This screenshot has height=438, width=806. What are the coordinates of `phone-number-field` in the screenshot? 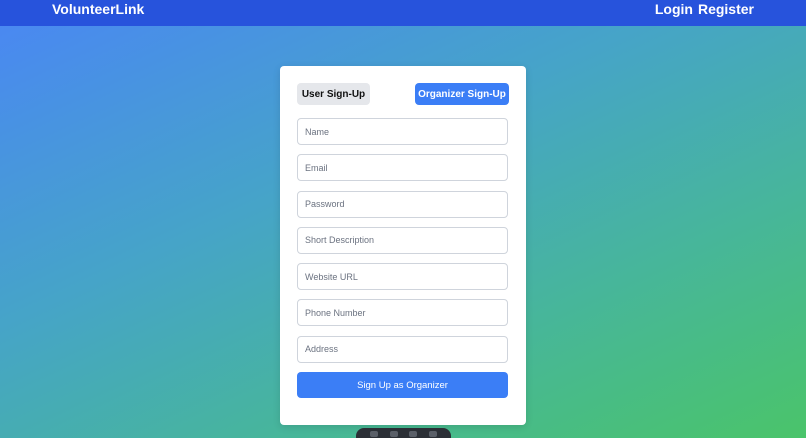 It's located at (402, 313).